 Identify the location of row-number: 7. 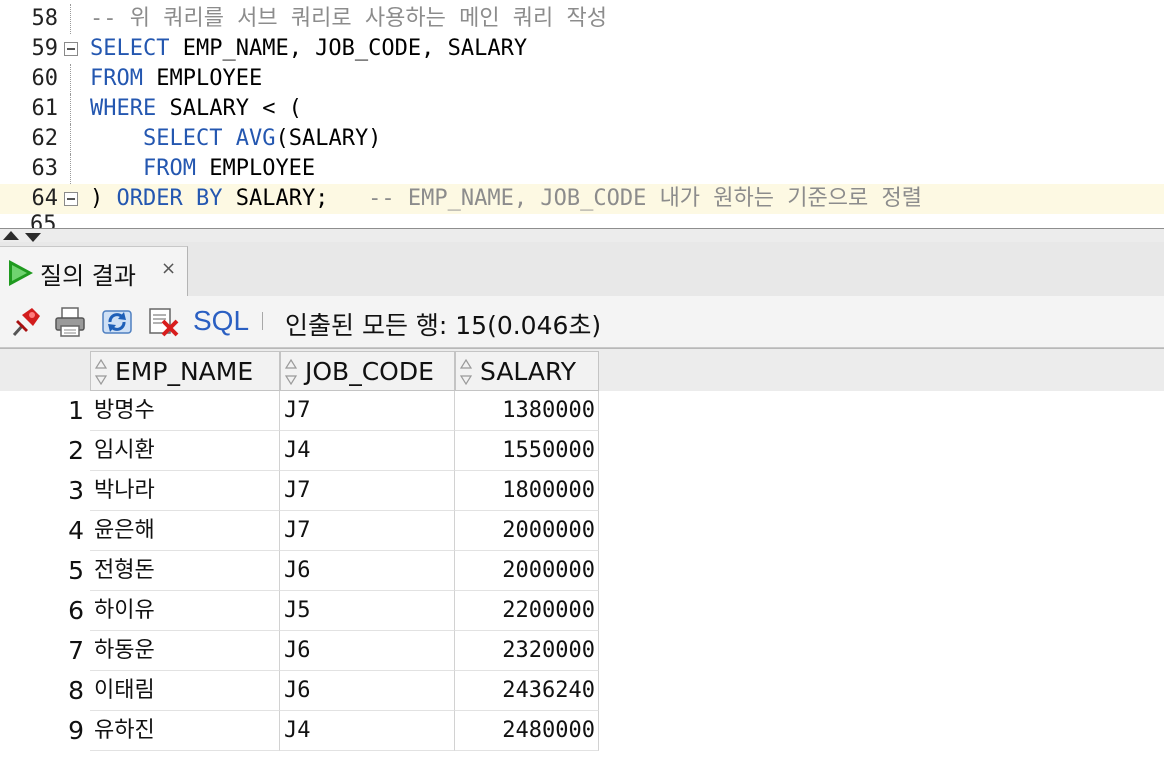
(76, 650).